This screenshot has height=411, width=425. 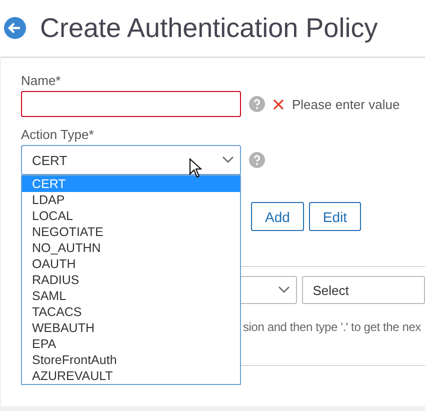 What do you see at coordinates (131, 104) in the screenshot?
I see `name-input-field` at bounding box center [131, 104].